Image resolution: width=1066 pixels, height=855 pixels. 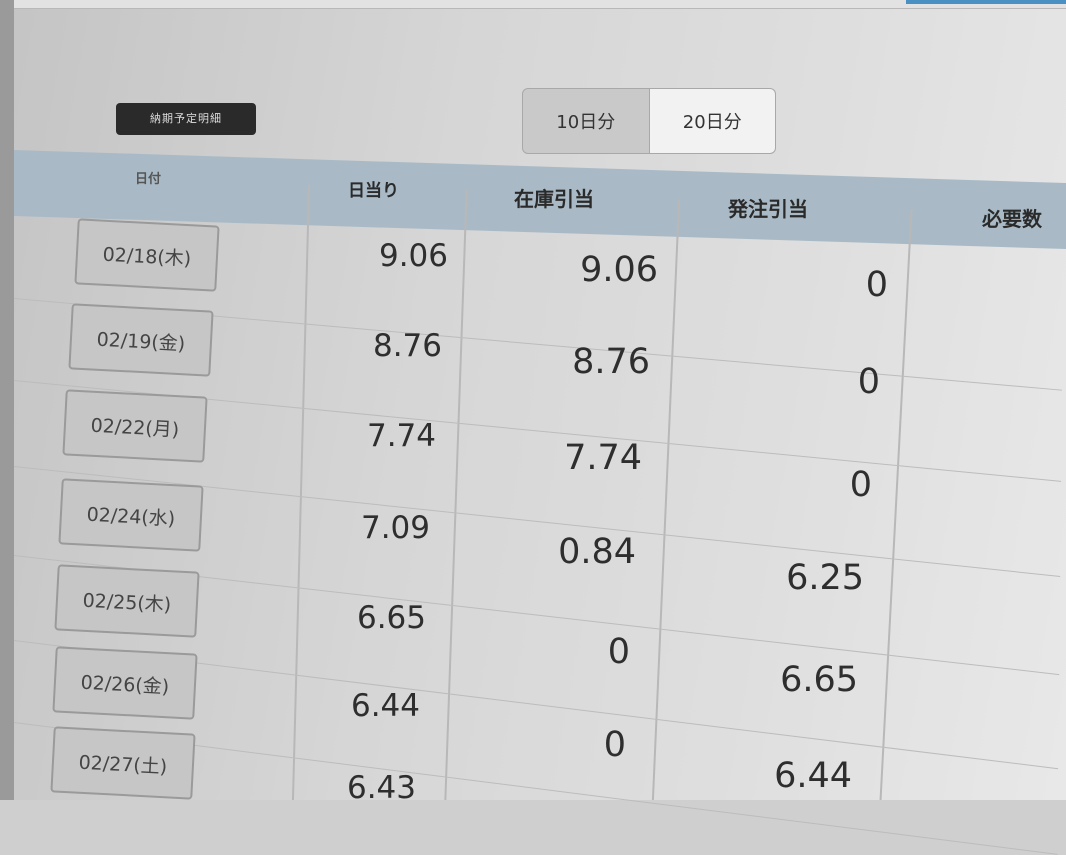 What do you see at coordinates (125, 683) in the screenshot?
I see `date-button: 02/26(金)` at bounding box center [125, 683].